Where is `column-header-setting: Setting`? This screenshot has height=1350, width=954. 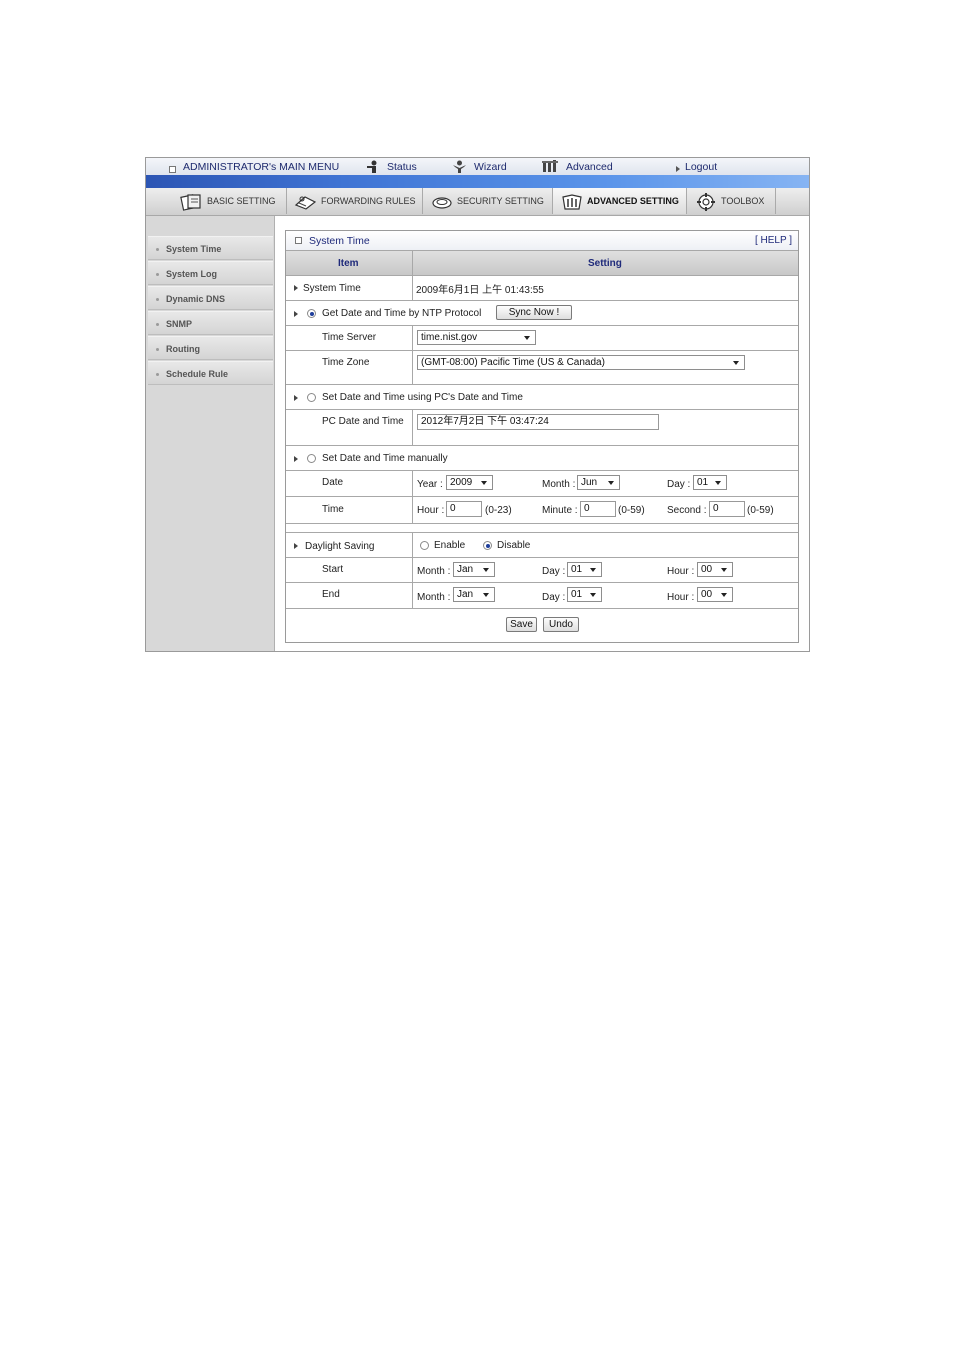
column-header-setting: Setting is located at coordinates (605, 263).